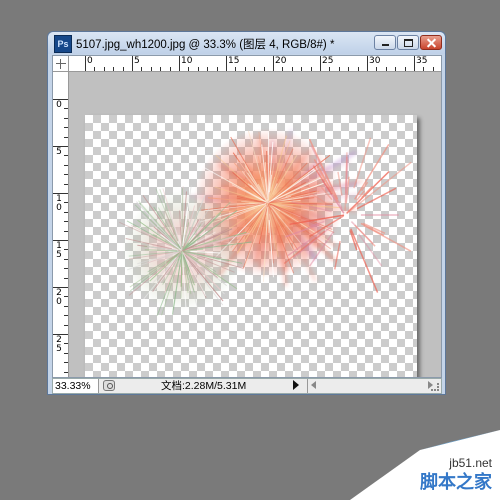 The width and height of the screenshot is (500, 500). Describe the element at coordinates (408, 42) in the screenshot. I see `maximize-button` at that location.